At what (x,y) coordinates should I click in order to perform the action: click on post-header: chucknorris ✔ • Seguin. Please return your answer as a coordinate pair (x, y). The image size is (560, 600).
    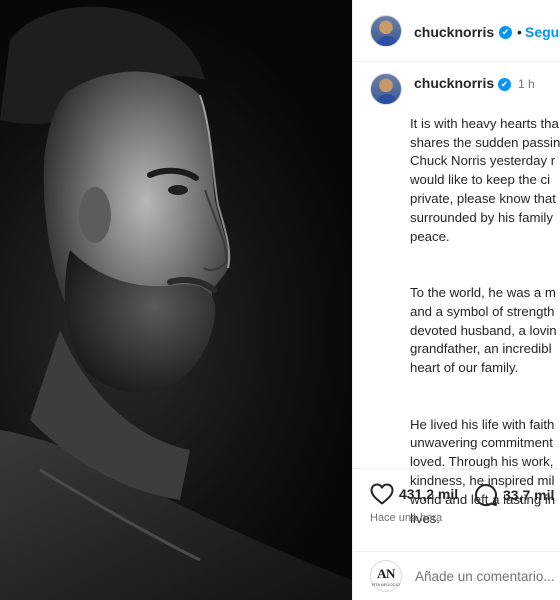
    Looking at the image, I should click on (456, 31).